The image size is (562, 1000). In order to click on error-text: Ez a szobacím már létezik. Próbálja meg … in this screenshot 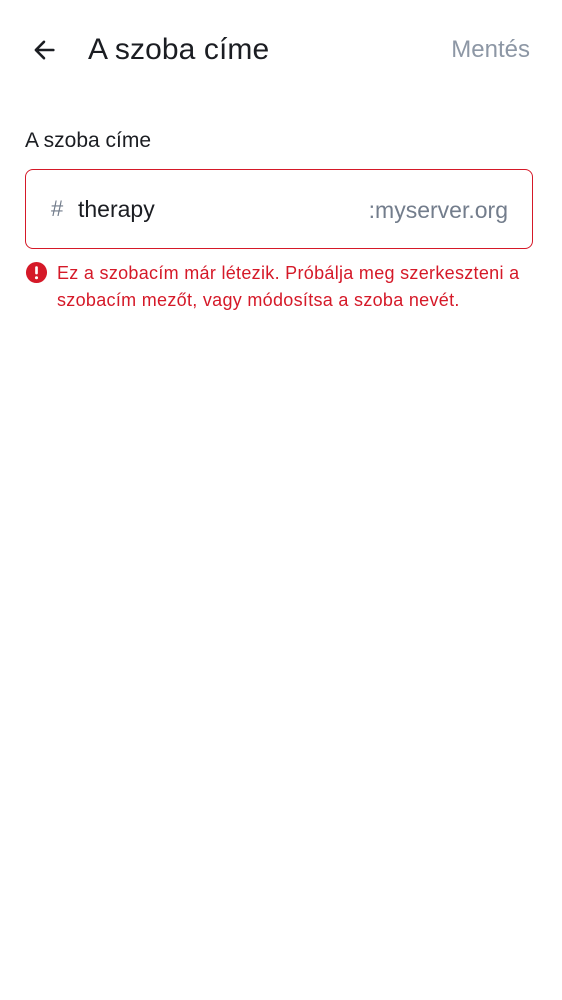, I will do `click(288, 286)`.